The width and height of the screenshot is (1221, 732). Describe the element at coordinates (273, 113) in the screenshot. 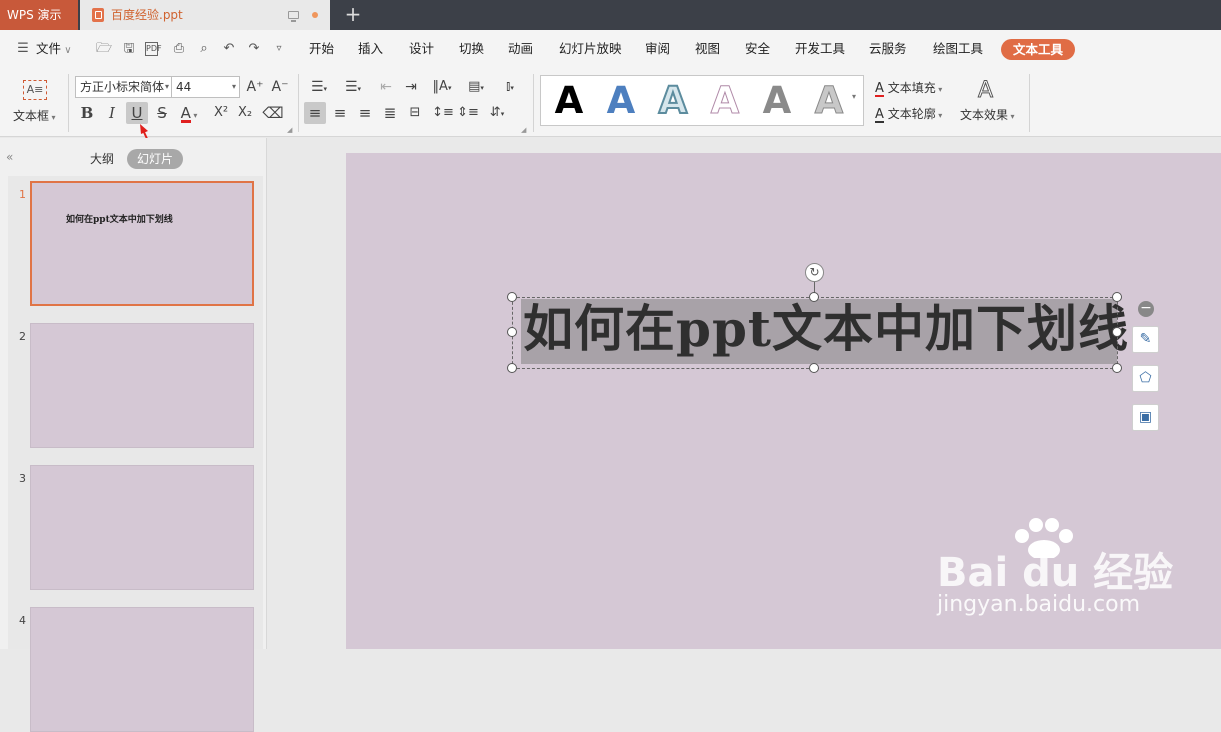

I see `clear-format-icon: ⌫` at that location.